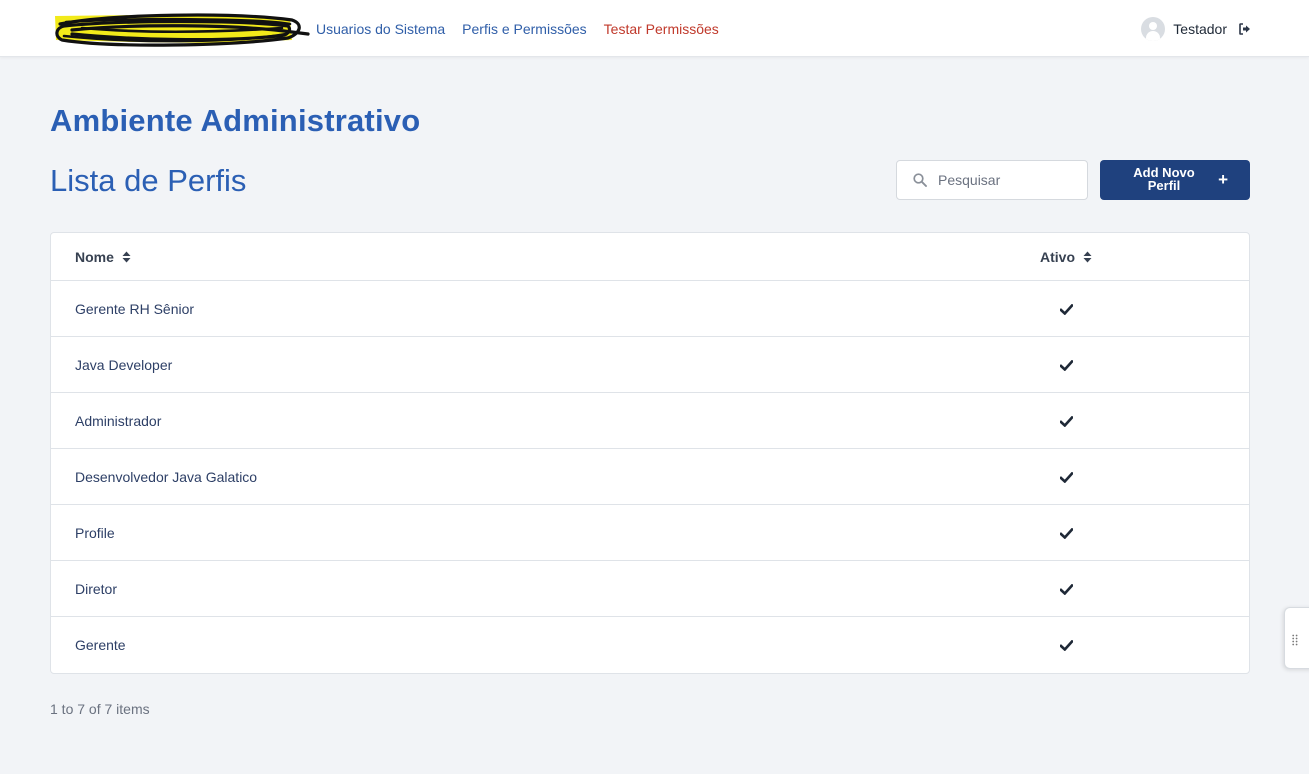  Describe the element at coordinates (380, 29) in the screenshot. I see `nav-link-usuarios-do-sistema: Usuarios do Sistema` at that location.